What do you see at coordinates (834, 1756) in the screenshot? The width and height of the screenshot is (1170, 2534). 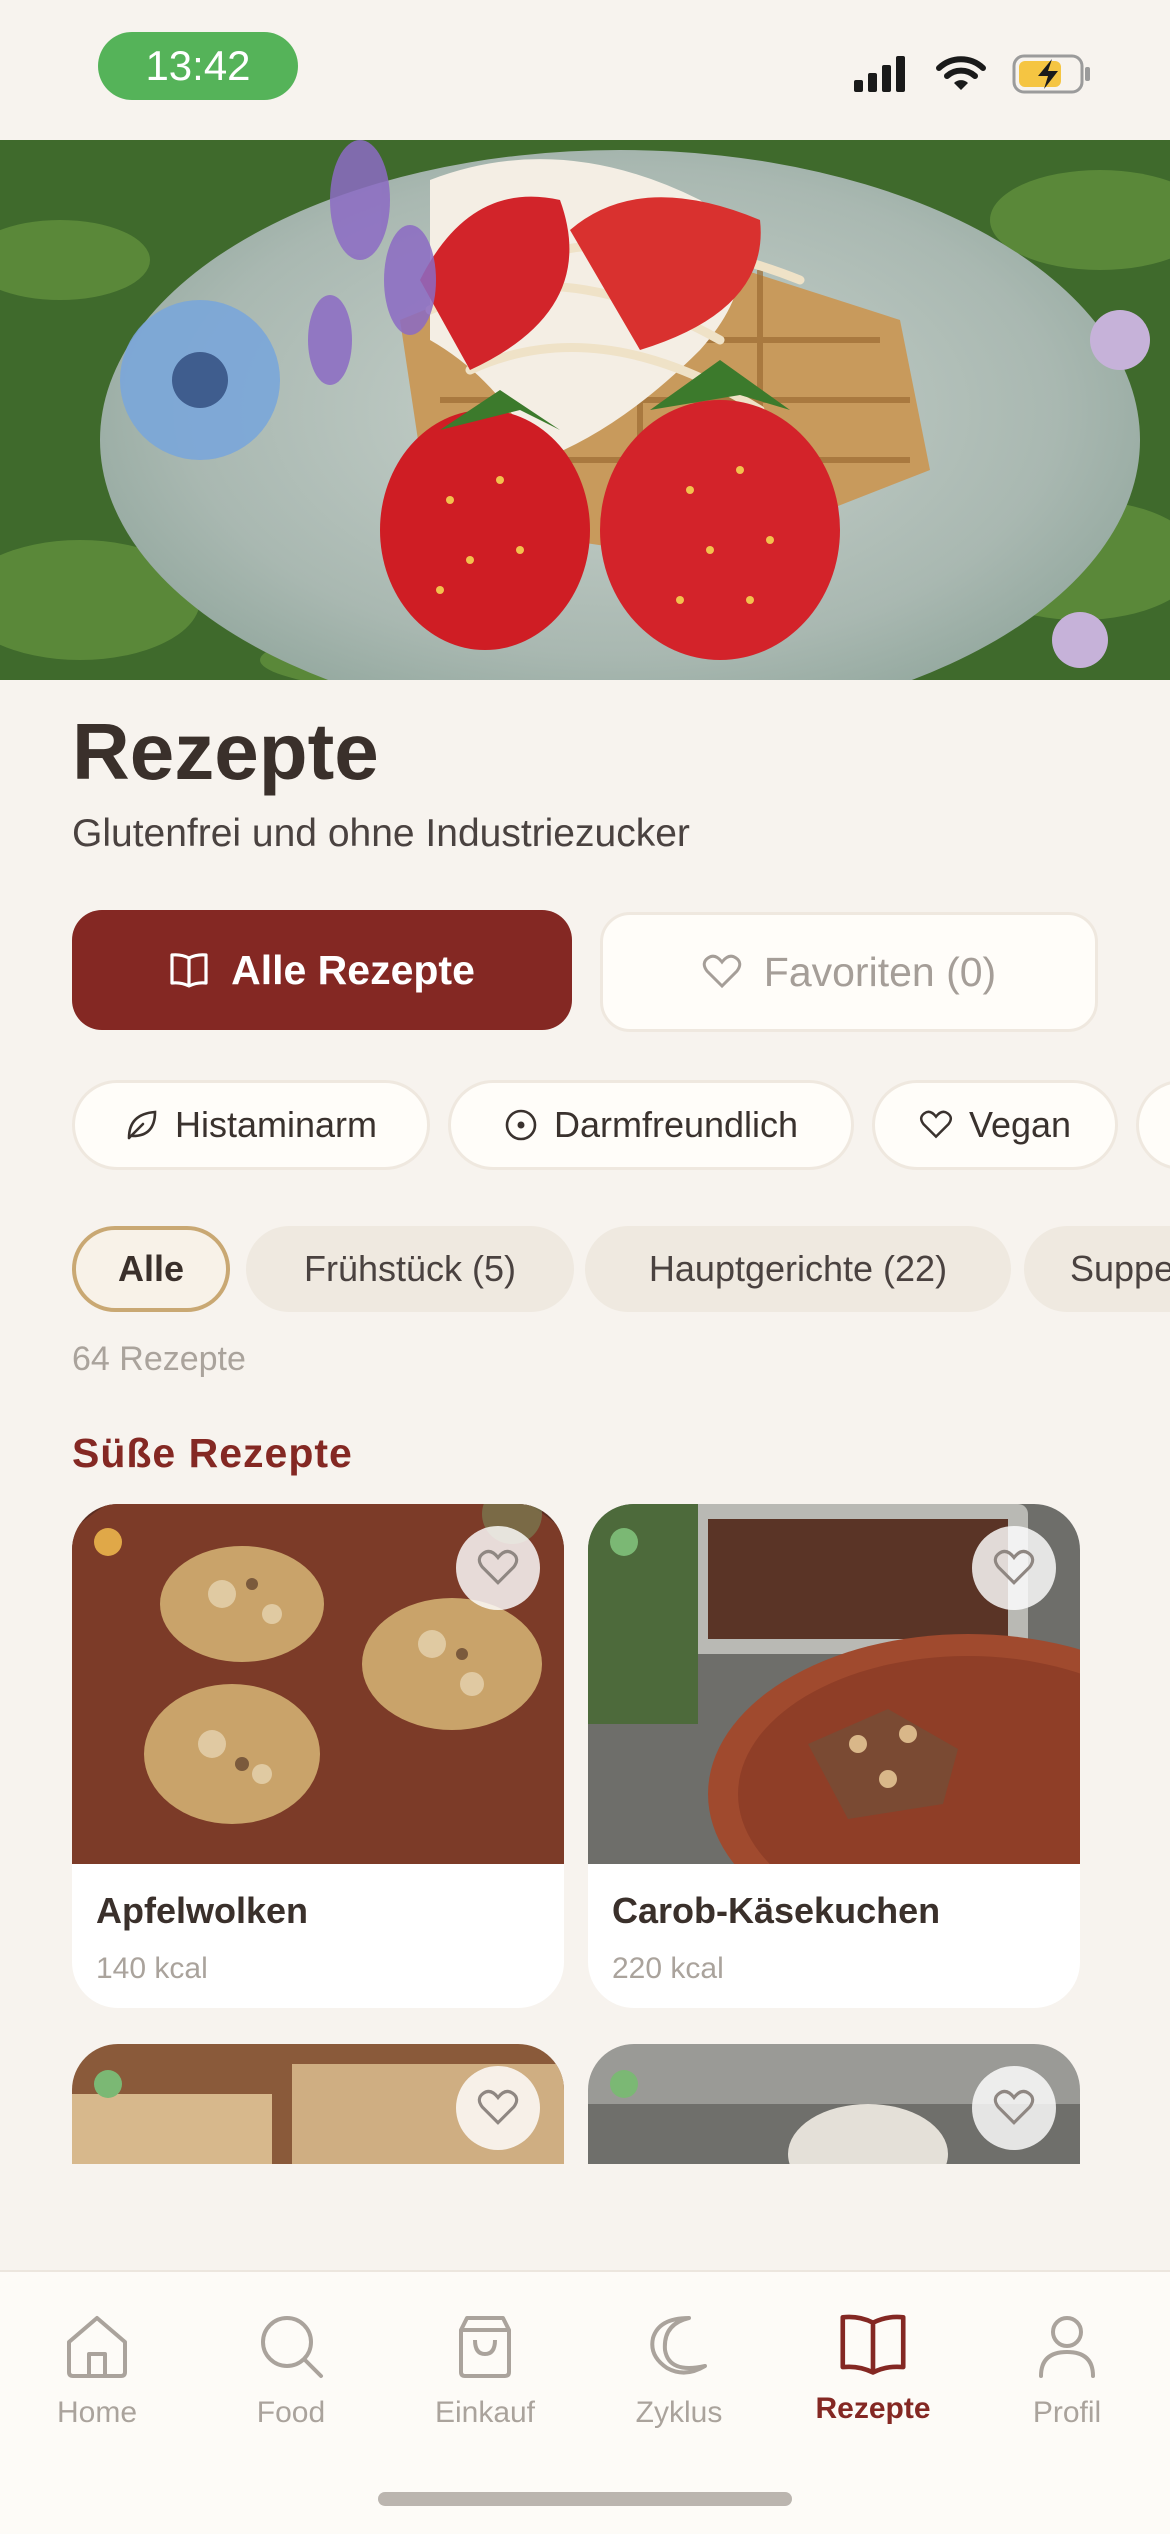 I see `recipe-card: Carob-Käsekuchen 220 kcal` at bounding box center [834, 1756].